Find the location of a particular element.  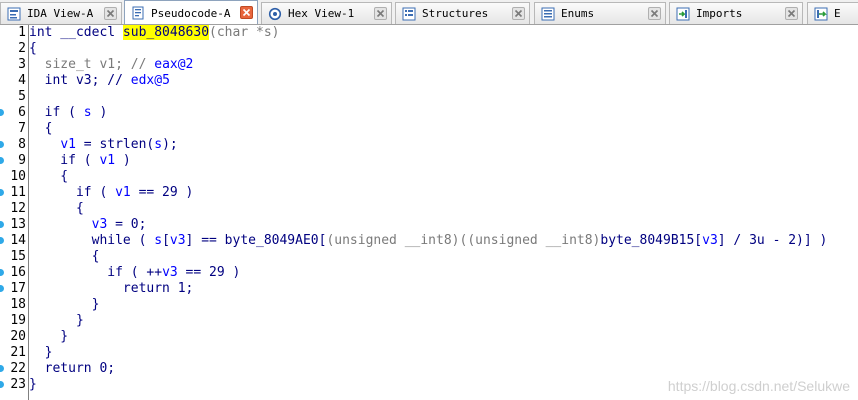

tab-label: Pseudocode-A is located at coordinates (191, 13).